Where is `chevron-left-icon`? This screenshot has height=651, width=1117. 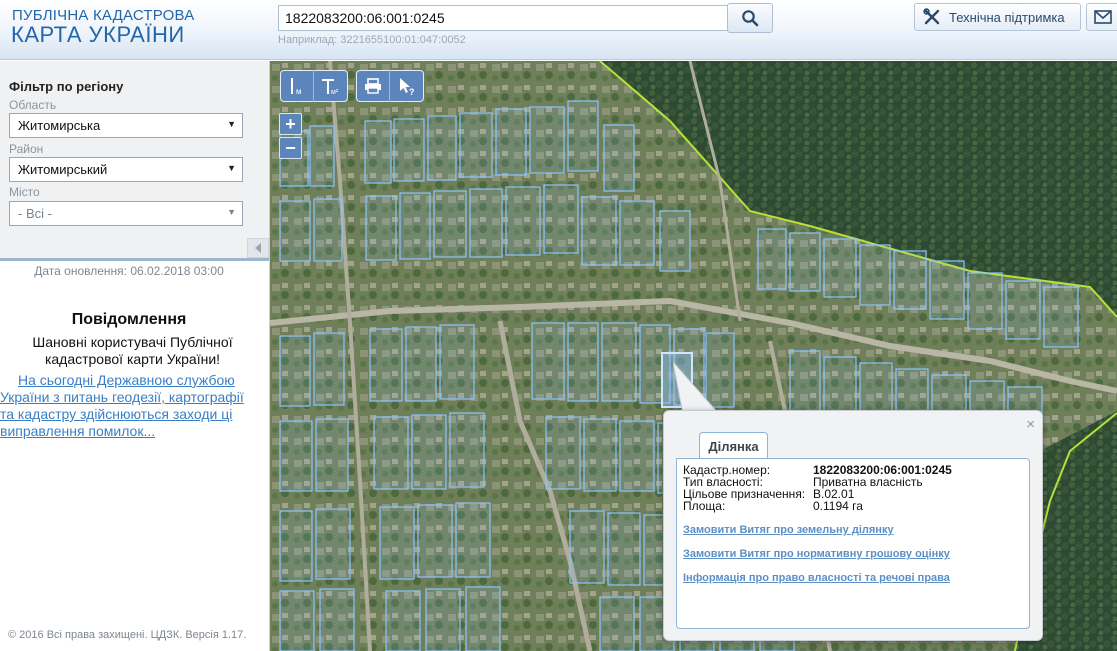
chevron-left-icon is located at coordinates (258, 248).